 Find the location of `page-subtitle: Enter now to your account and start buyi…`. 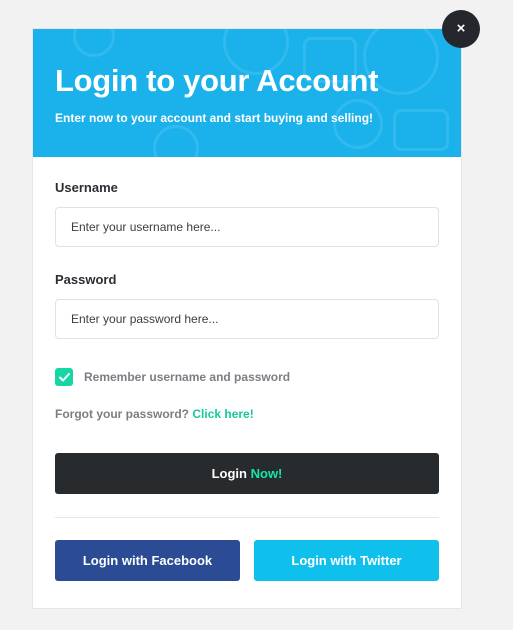

page-subtitle: Enter now to your account and start buyi… is located at coordinates (214, 118).